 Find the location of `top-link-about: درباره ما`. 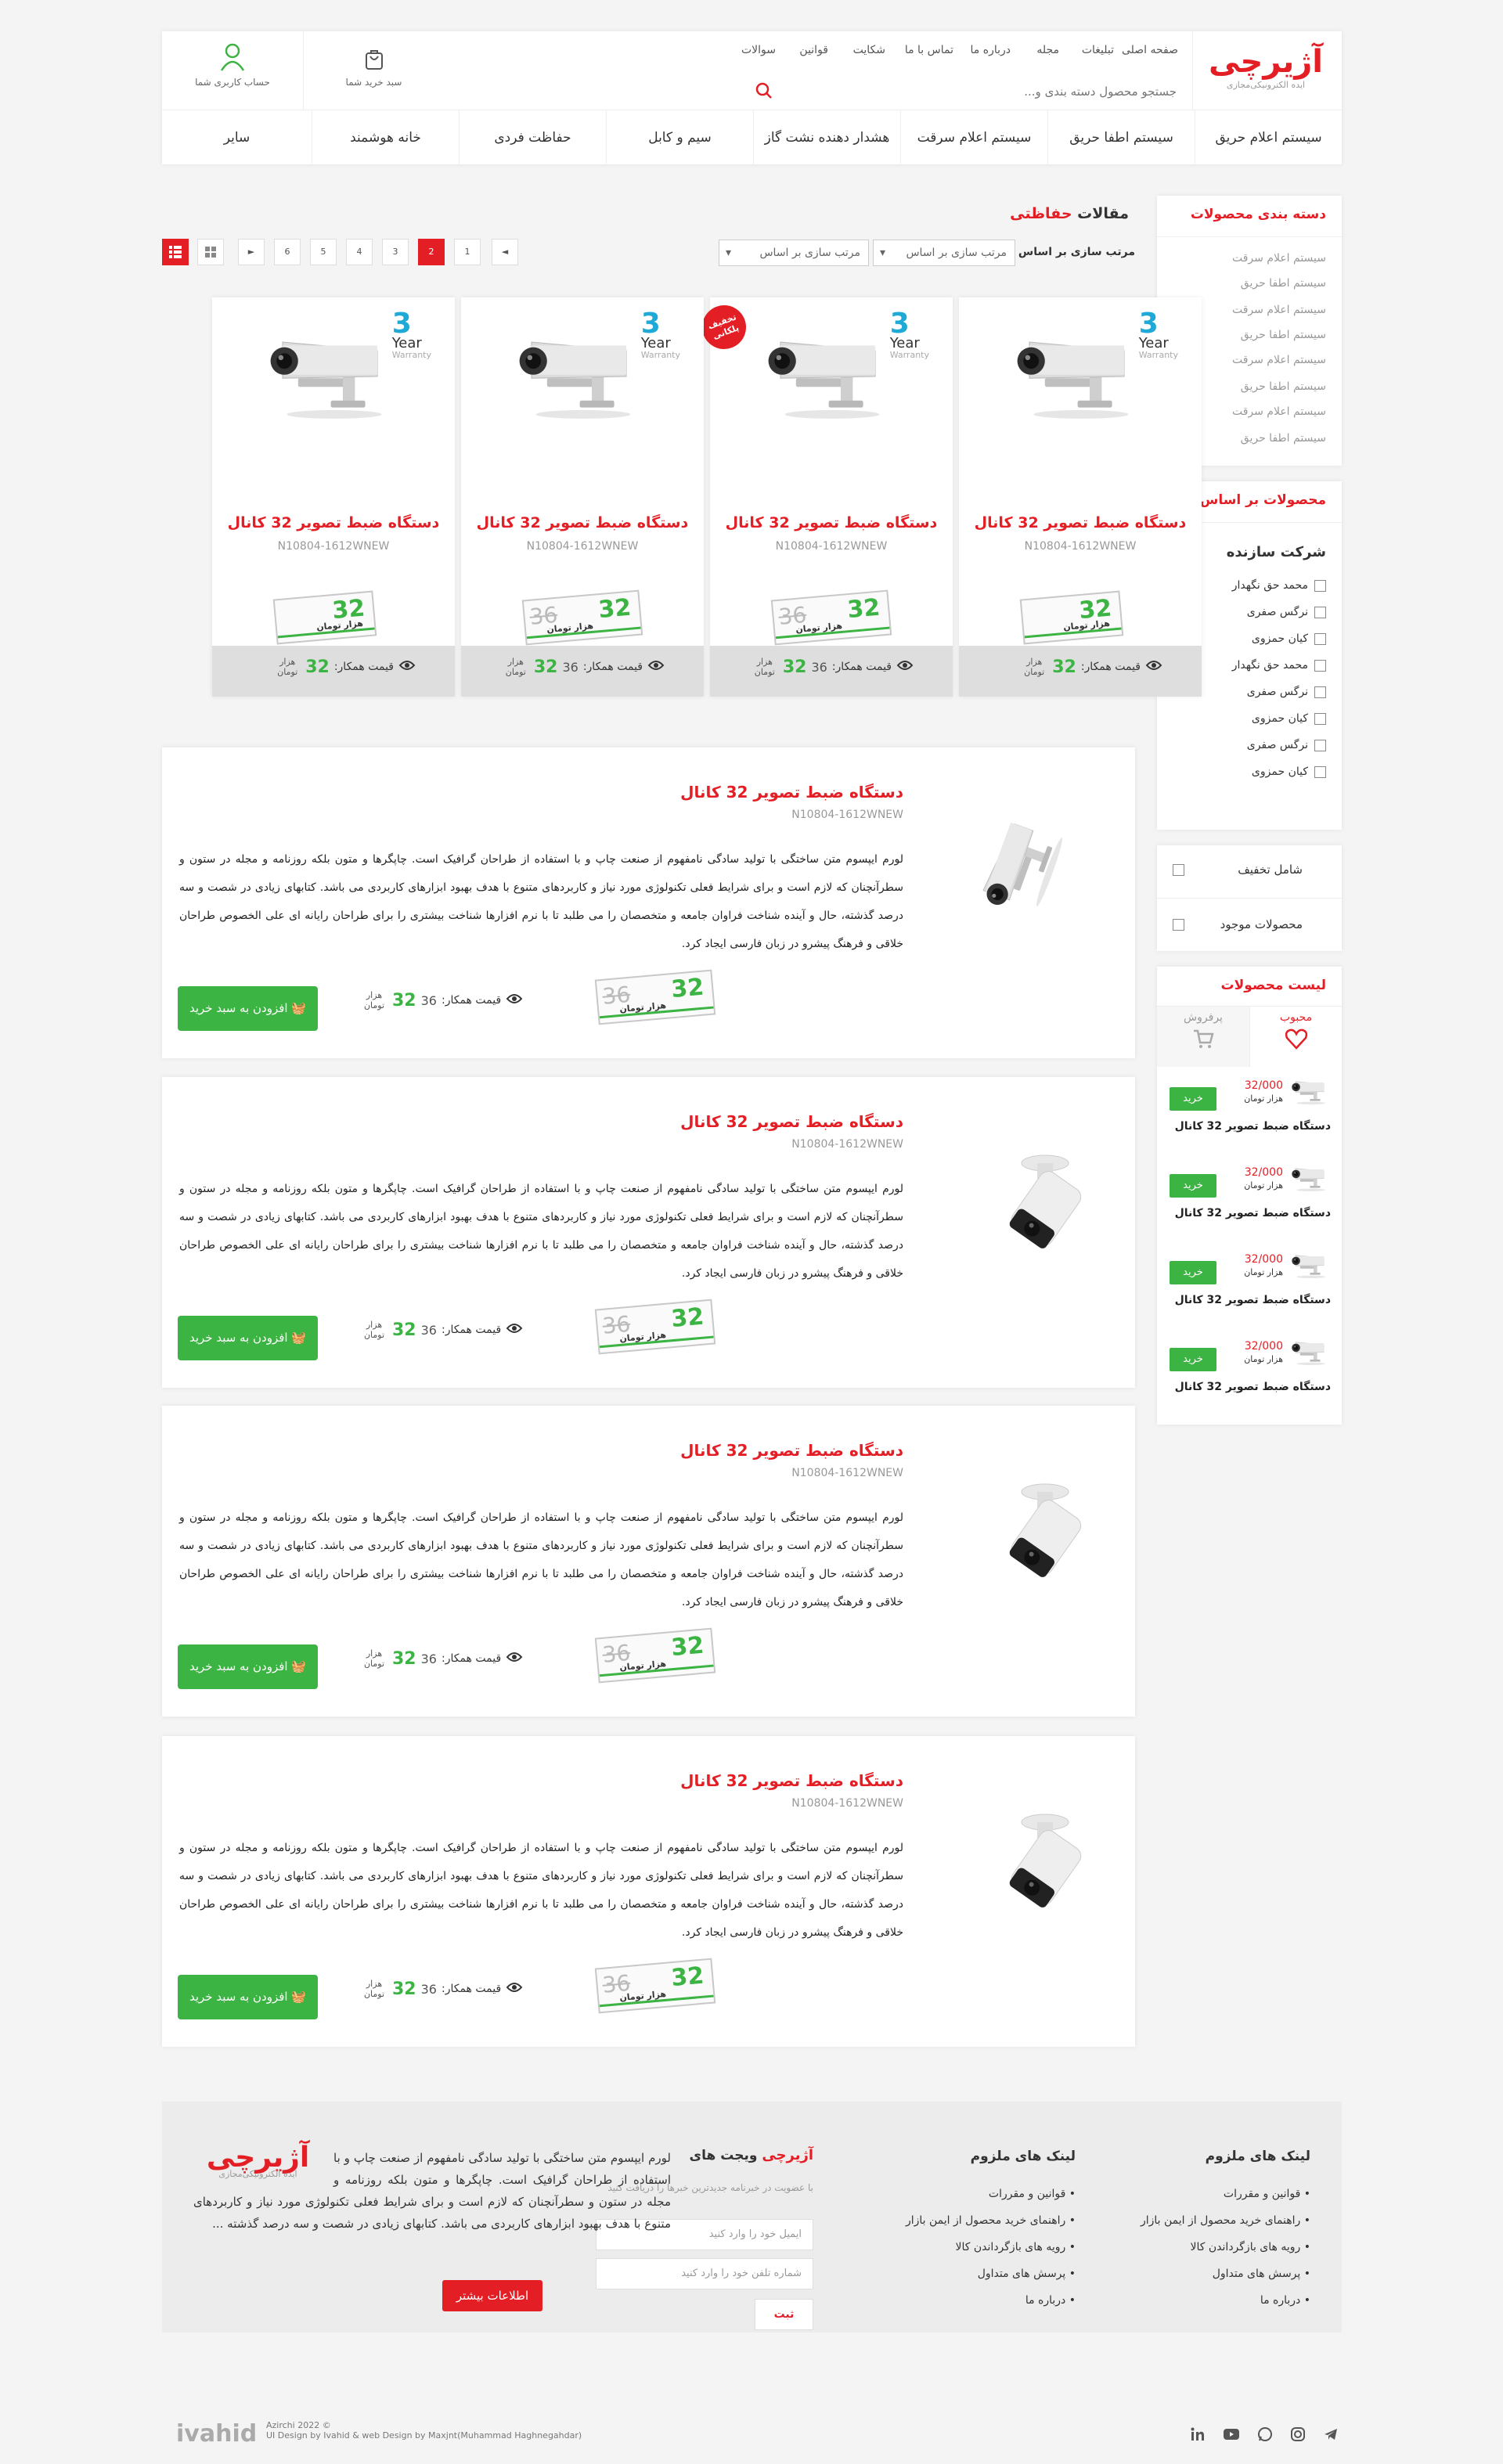

top-link-about: درباره ما is located at coordinates (991, 50).